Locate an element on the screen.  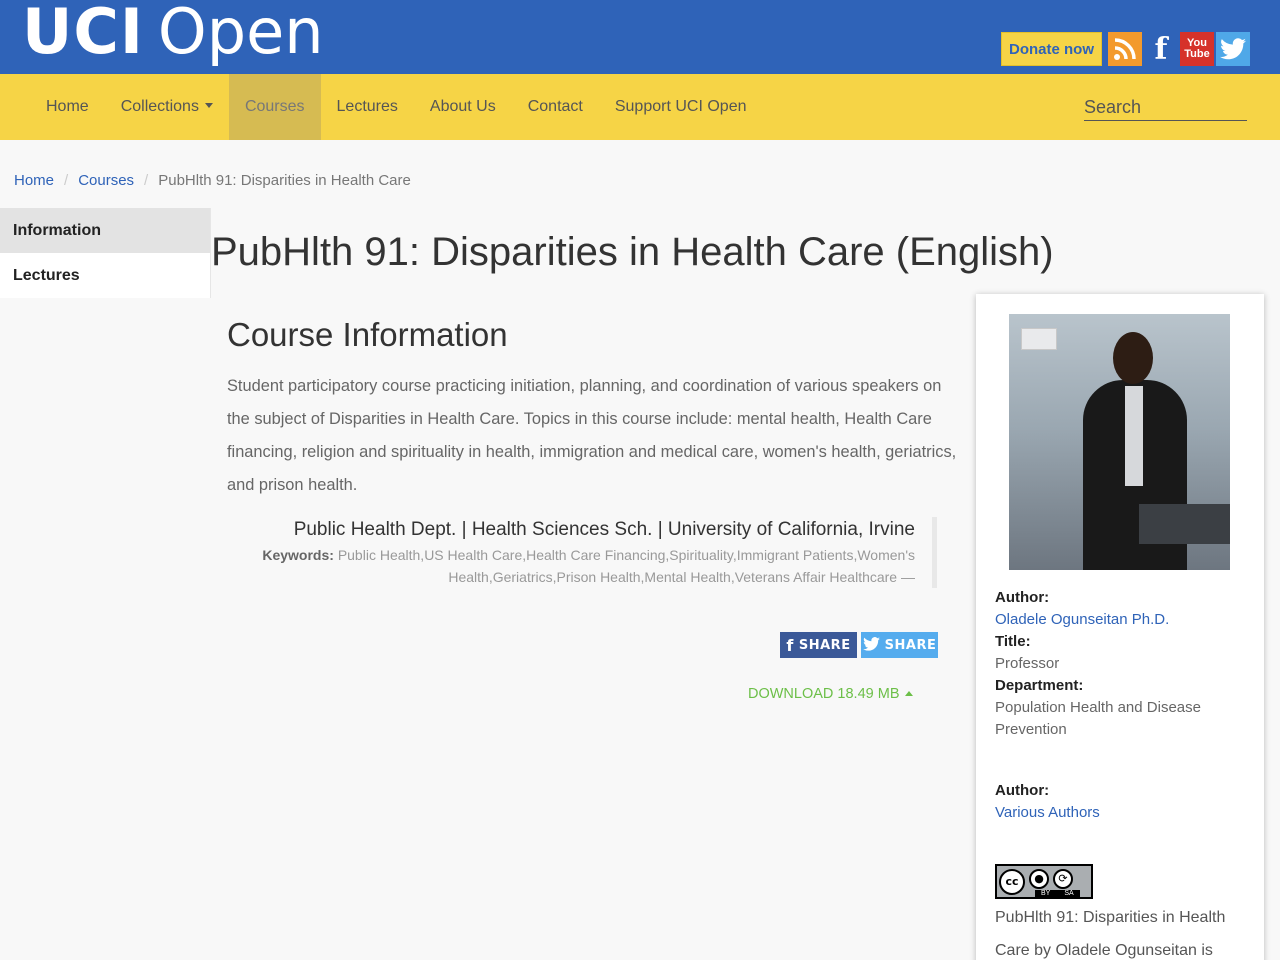
author2-name-link: Various Authors is located at coordinates (1047, 812).